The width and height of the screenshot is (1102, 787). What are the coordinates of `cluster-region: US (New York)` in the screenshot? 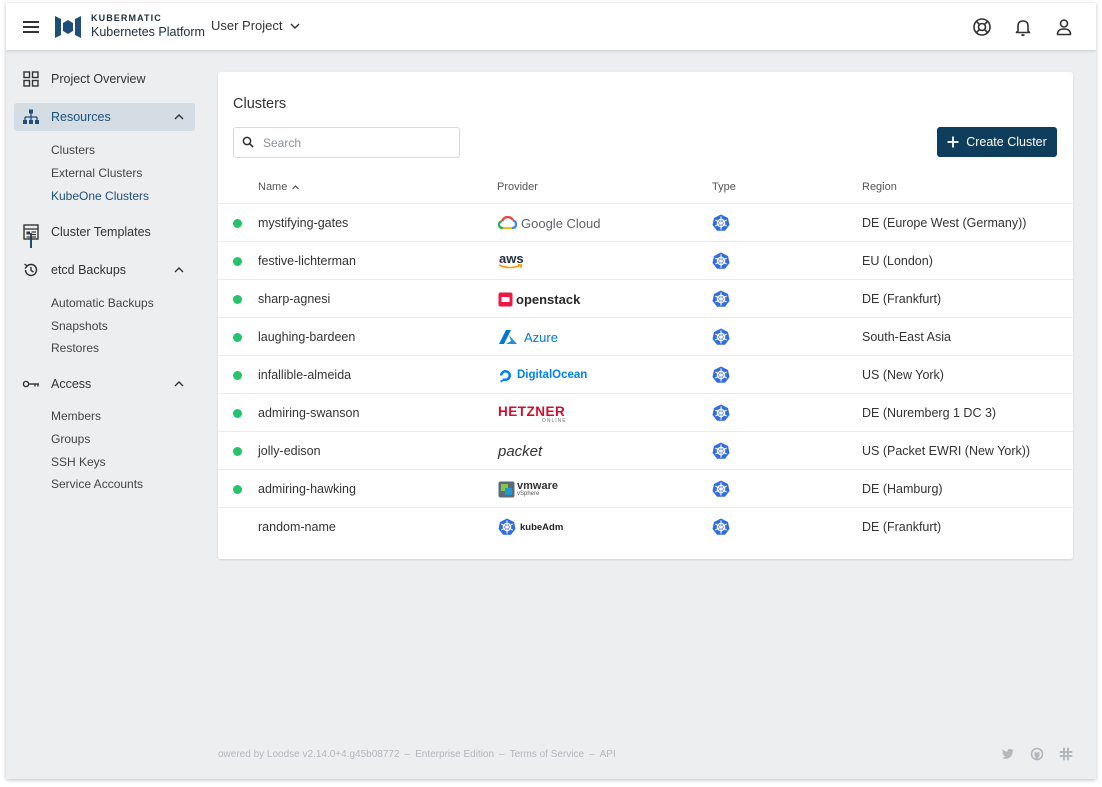 It's located at (903, 375).